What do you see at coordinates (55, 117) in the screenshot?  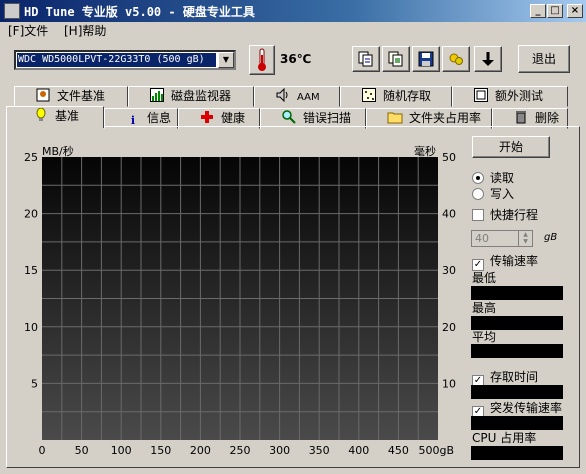 I see `tab-benchmark: 基准` at bounding box center [55, 117].